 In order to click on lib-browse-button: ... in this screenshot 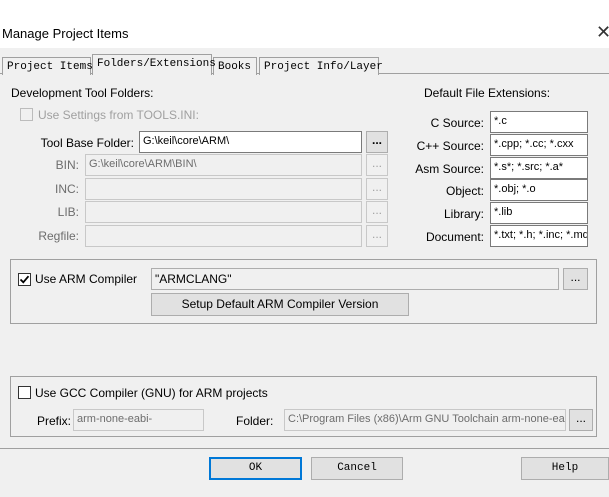, I will do `click(377, 212)`.